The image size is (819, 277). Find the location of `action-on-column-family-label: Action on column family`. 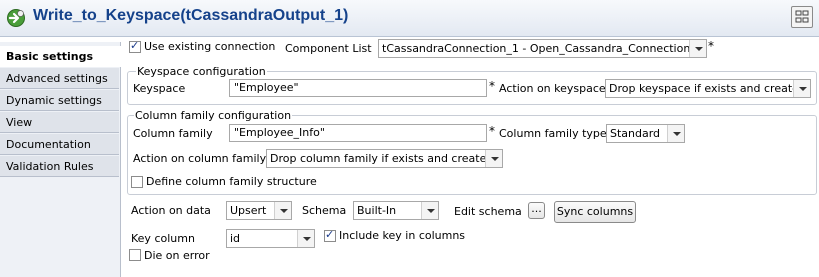

action-on-column-family-label: Action on column family is located at coordinates (200, 158).